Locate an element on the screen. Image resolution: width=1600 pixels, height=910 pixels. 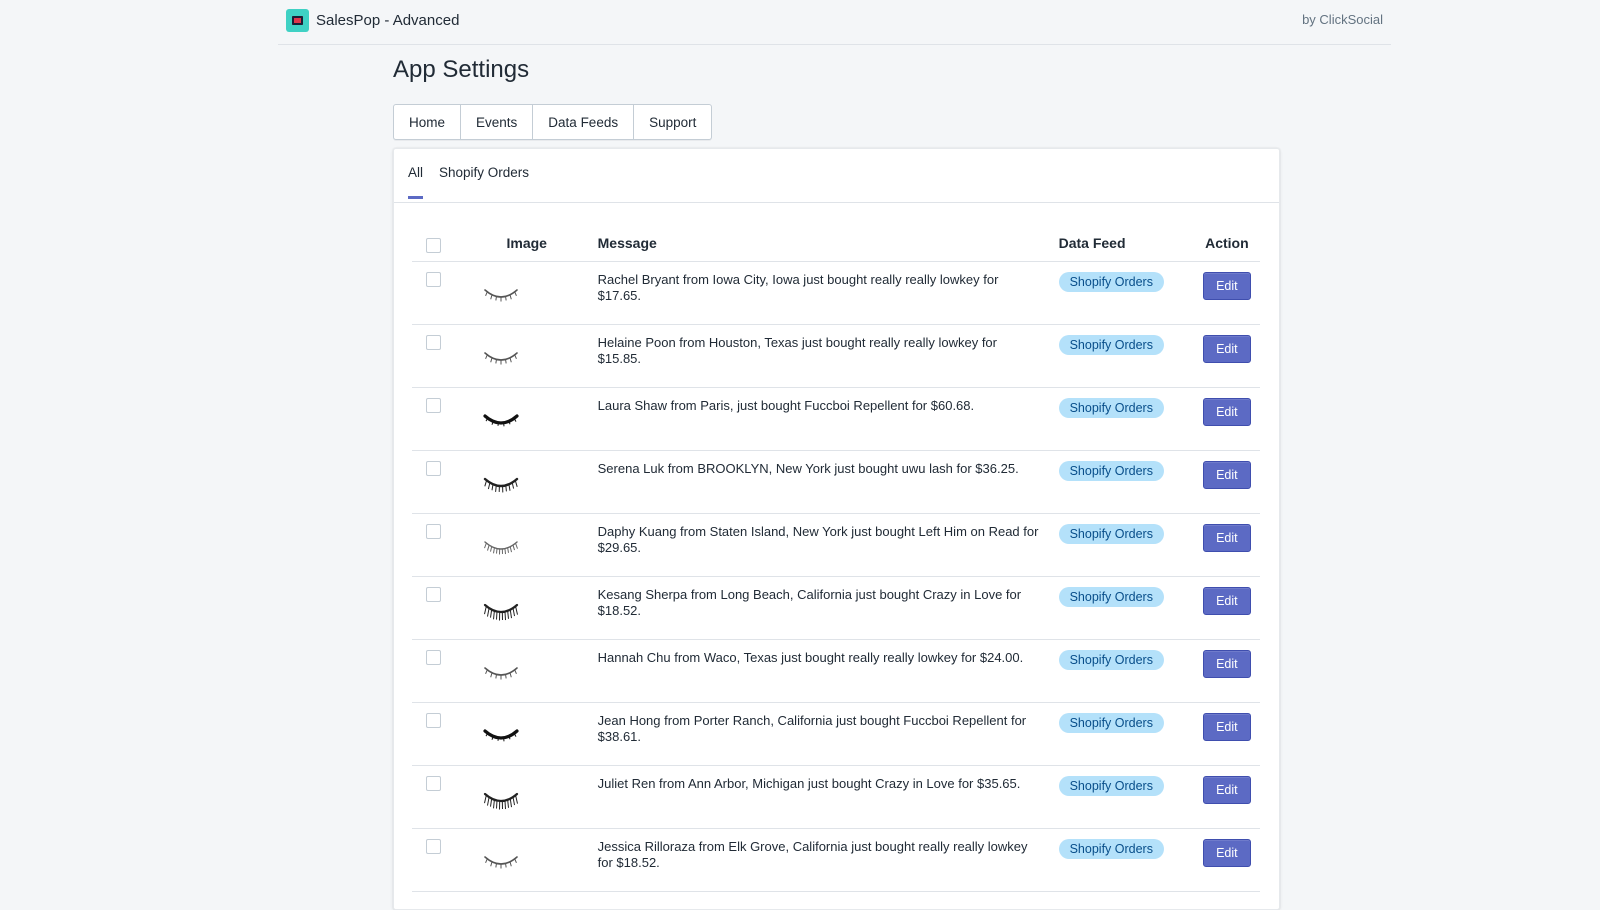
tab-data-feeds: Data Feeds is located at coordinates (583, 122).